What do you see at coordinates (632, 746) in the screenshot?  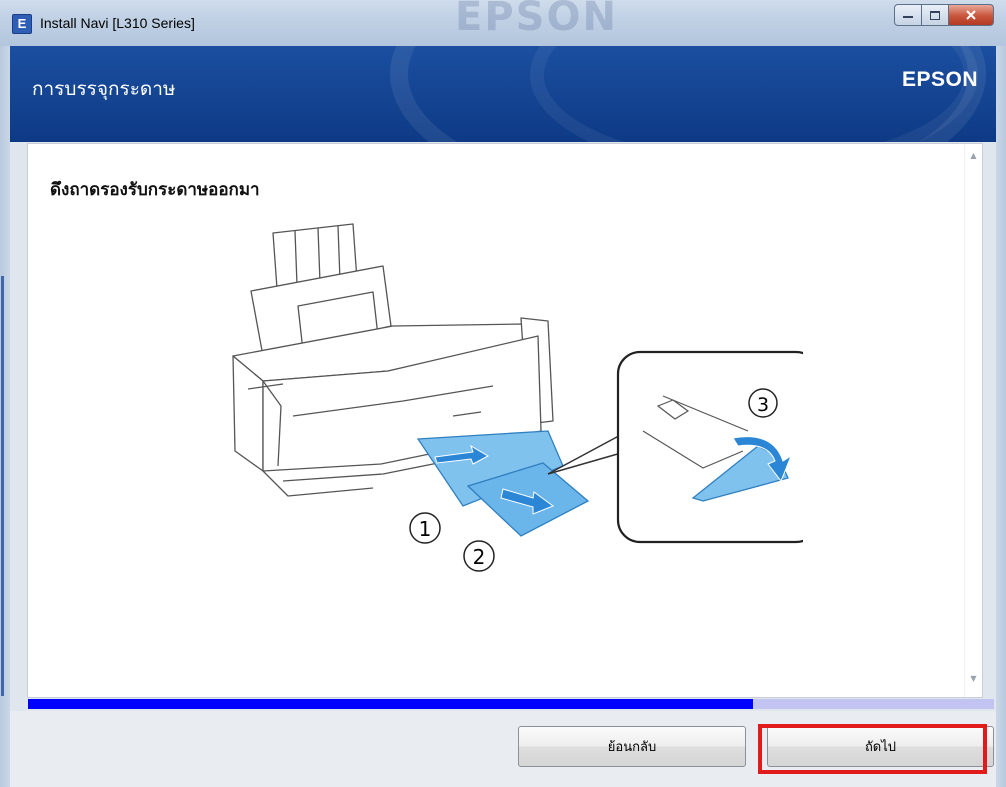 I see `back-button: ย้อนกลับ` at bounding box center [632, 746].